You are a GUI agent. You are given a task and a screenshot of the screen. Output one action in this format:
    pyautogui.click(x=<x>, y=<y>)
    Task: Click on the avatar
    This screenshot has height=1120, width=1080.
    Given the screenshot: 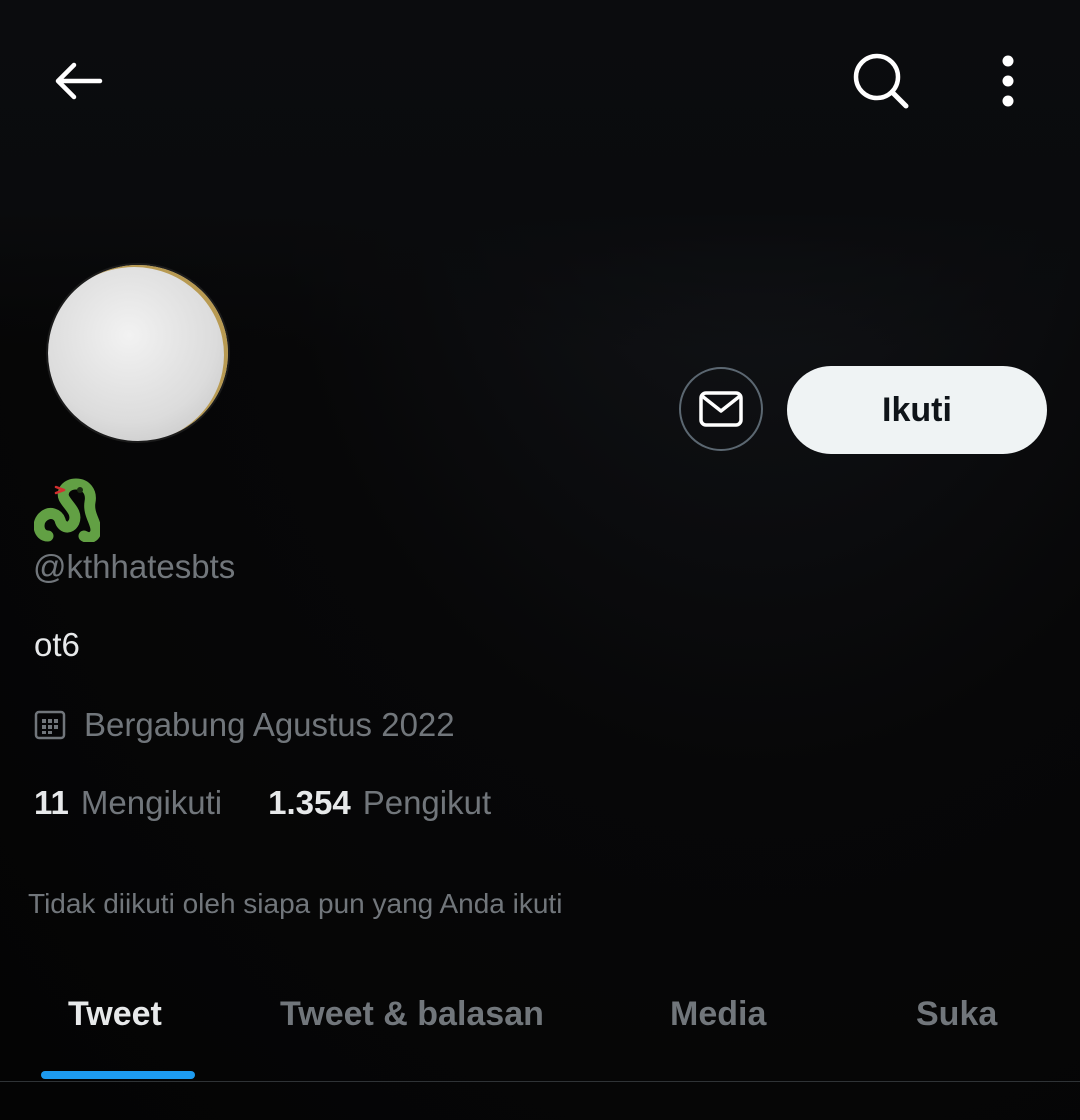 What is the action you would take?
    pyautogui.click(x=138, y=353)
    